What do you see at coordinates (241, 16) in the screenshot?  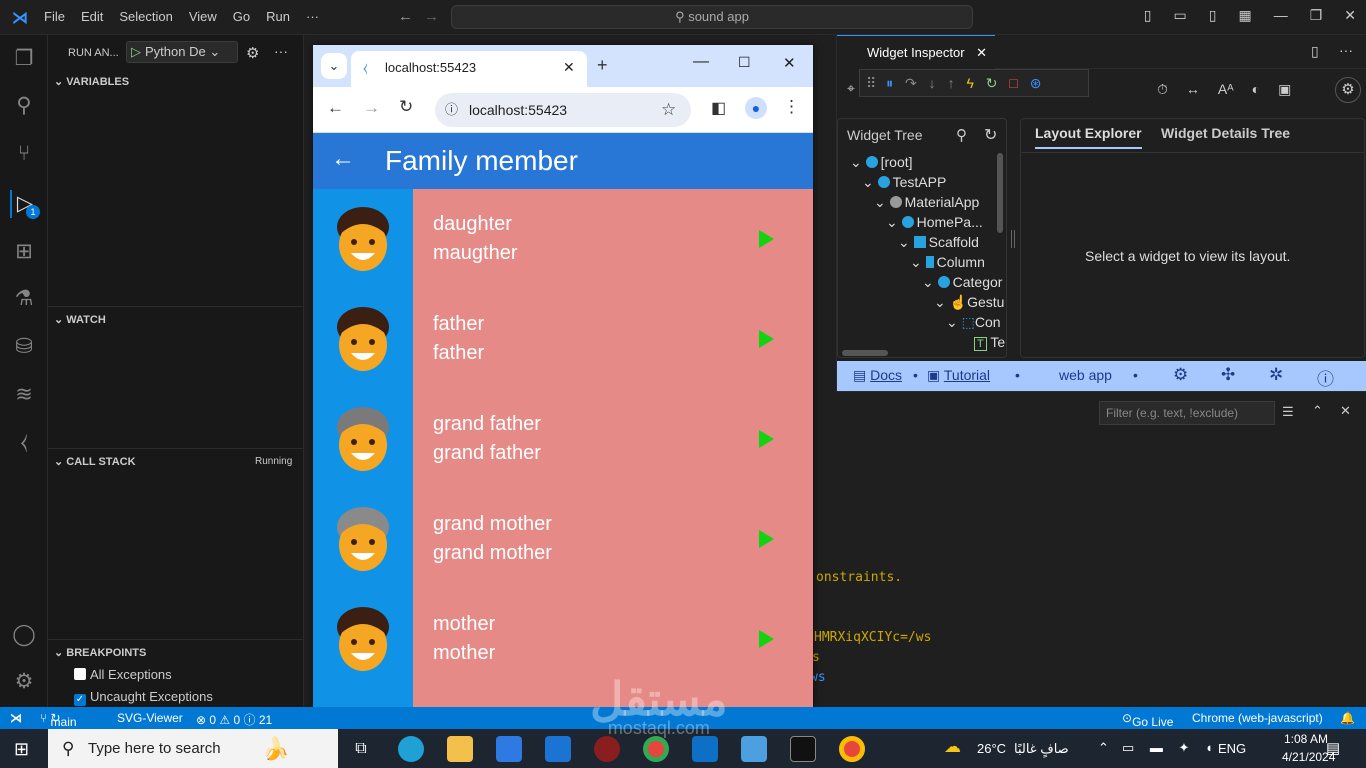 I see `menu-go: Go` at bounding box center [241, 16].